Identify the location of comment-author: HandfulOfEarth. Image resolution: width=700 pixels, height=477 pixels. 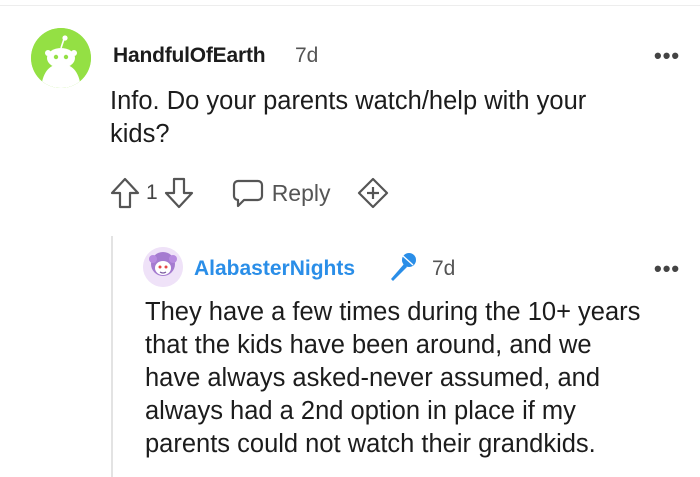
(189, 56).